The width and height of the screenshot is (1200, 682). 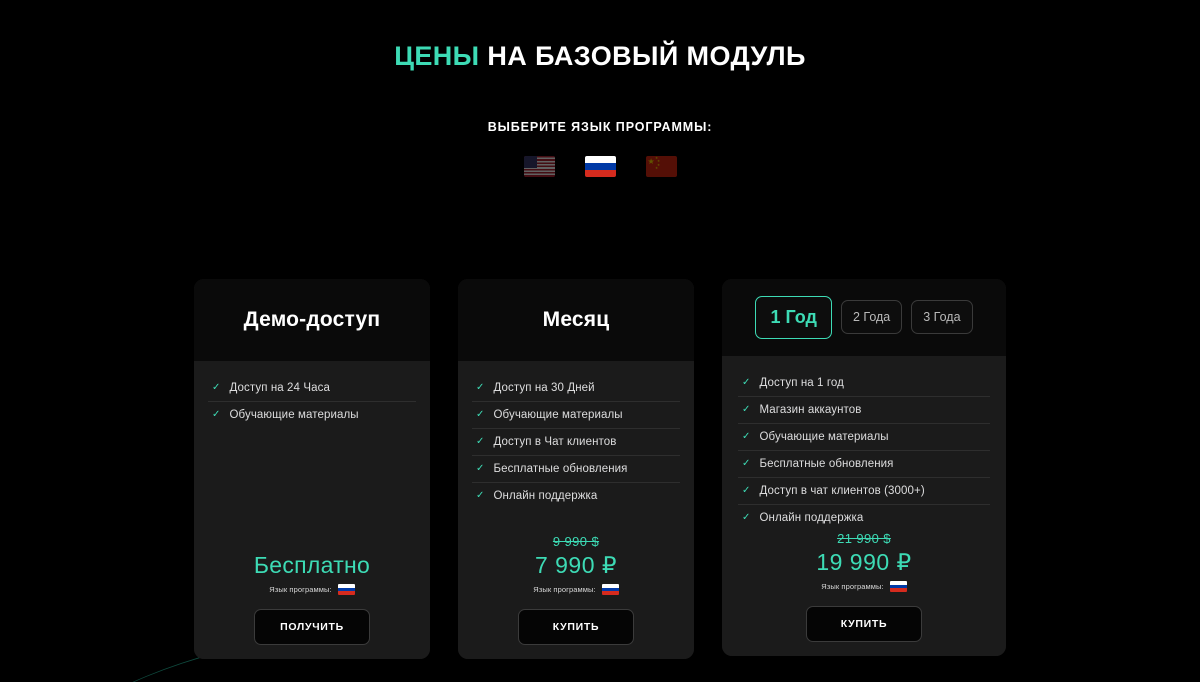 I want to click on card-header-demo: Демо-доступ, so click(x=312, y=320).